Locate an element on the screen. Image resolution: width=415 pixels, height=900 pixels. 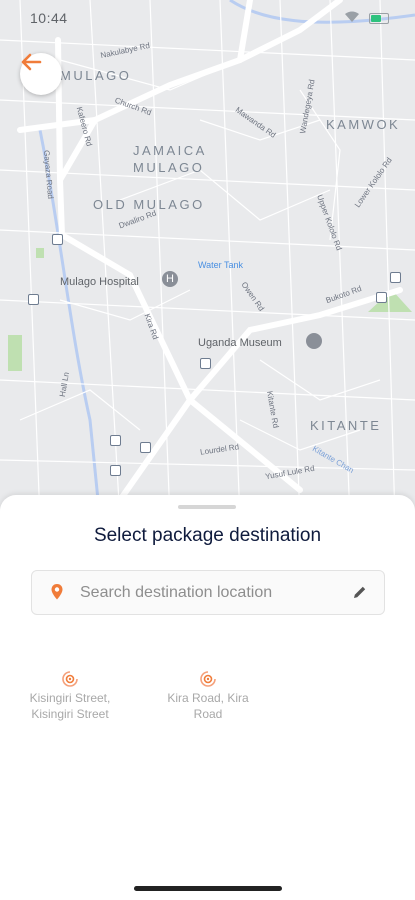
destination-search-input is located at coordinates (210, 592).